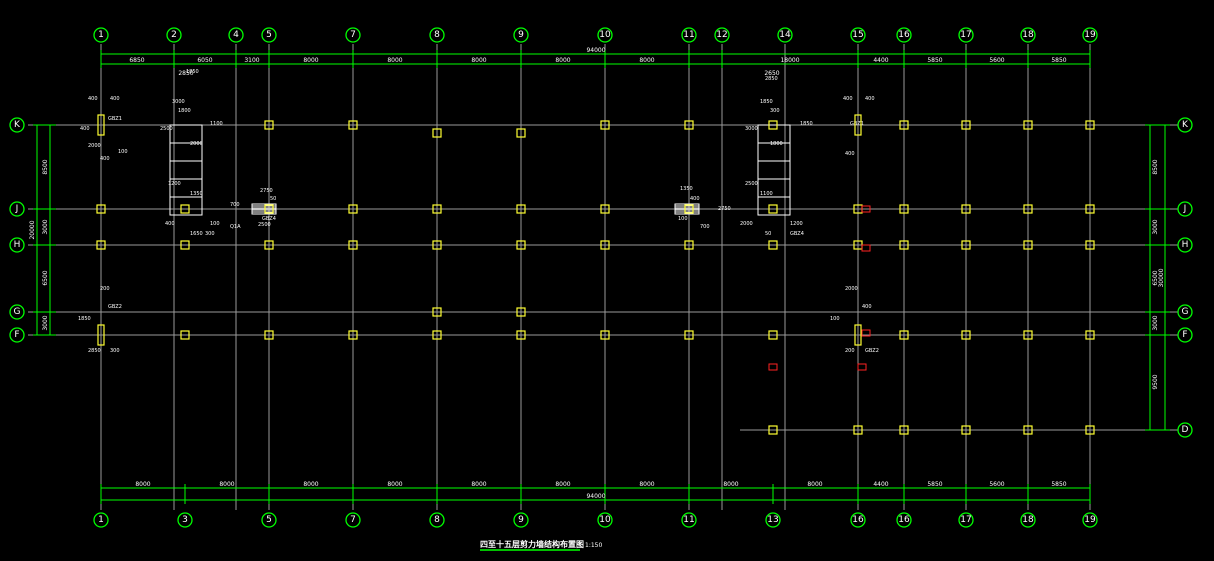 Image resolution: width=1214 pixels, height=561 pixels. I want to click on axis-label-right: F, so click(1184, 335).